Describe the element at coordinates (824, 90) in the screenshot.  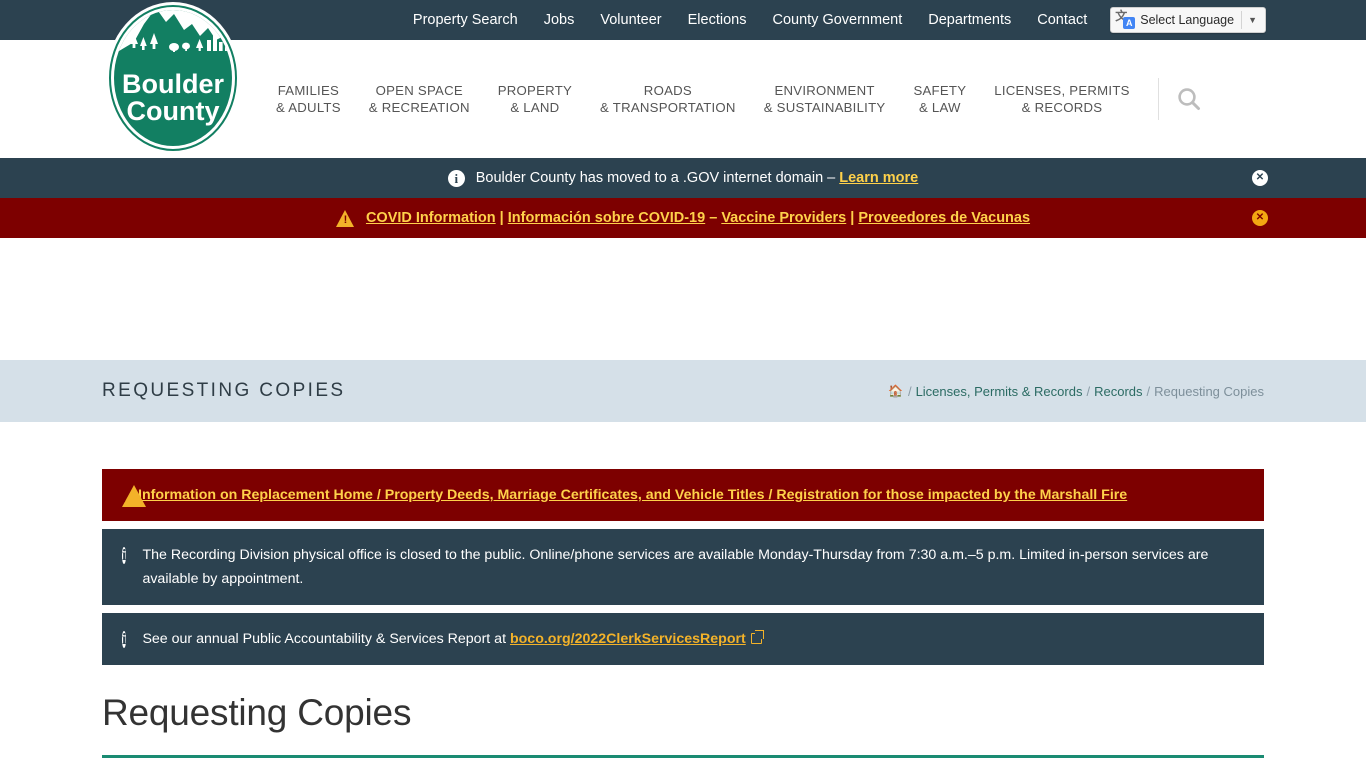
I see `nav-environment-sustainability-line1: ENVIRONMENT` at that location.